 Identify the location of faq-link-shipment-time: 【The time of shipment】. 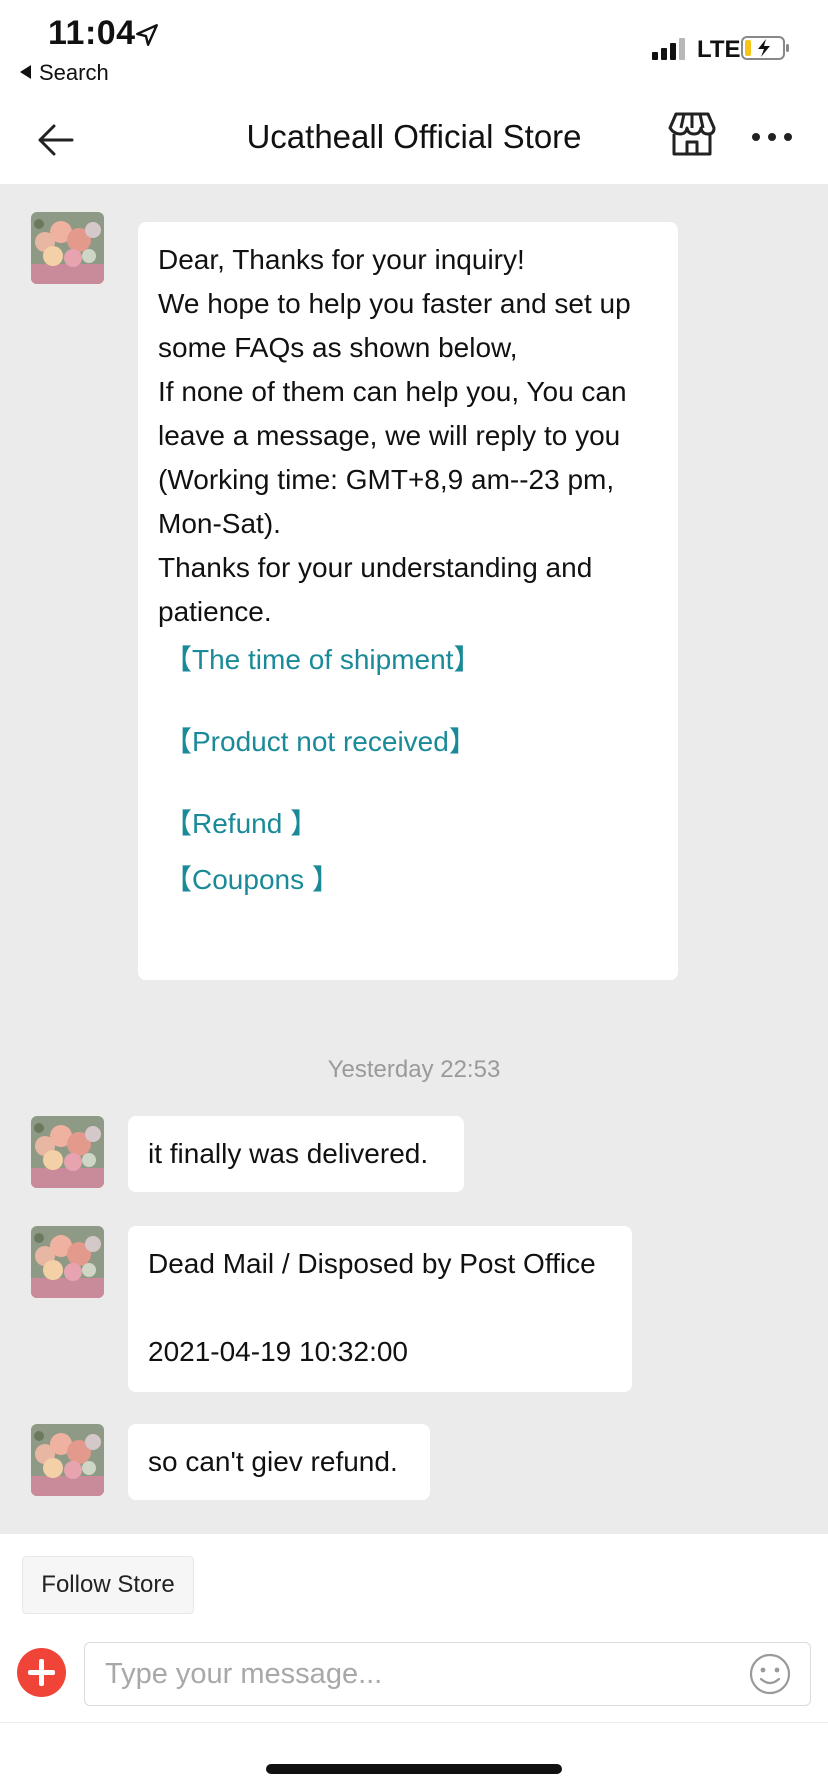
(411, 660).